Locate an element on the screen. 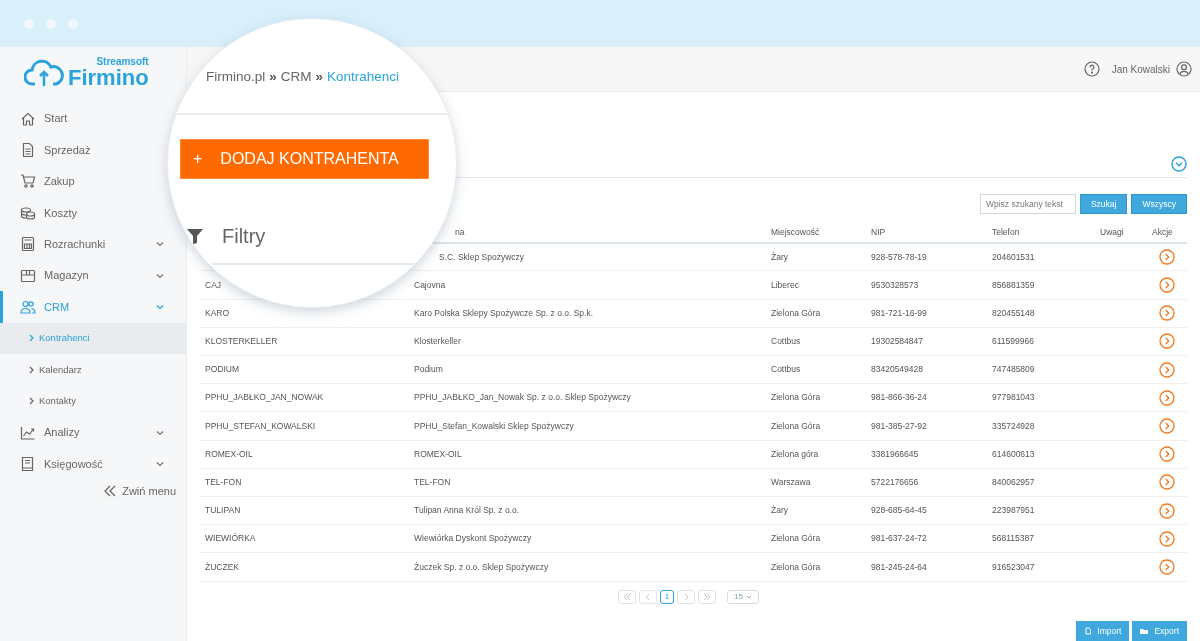 Image resolution: width=1200 pixels, height=641 pixels. sidebar-item: Rozrachunki is located at coordinates (83, 244).